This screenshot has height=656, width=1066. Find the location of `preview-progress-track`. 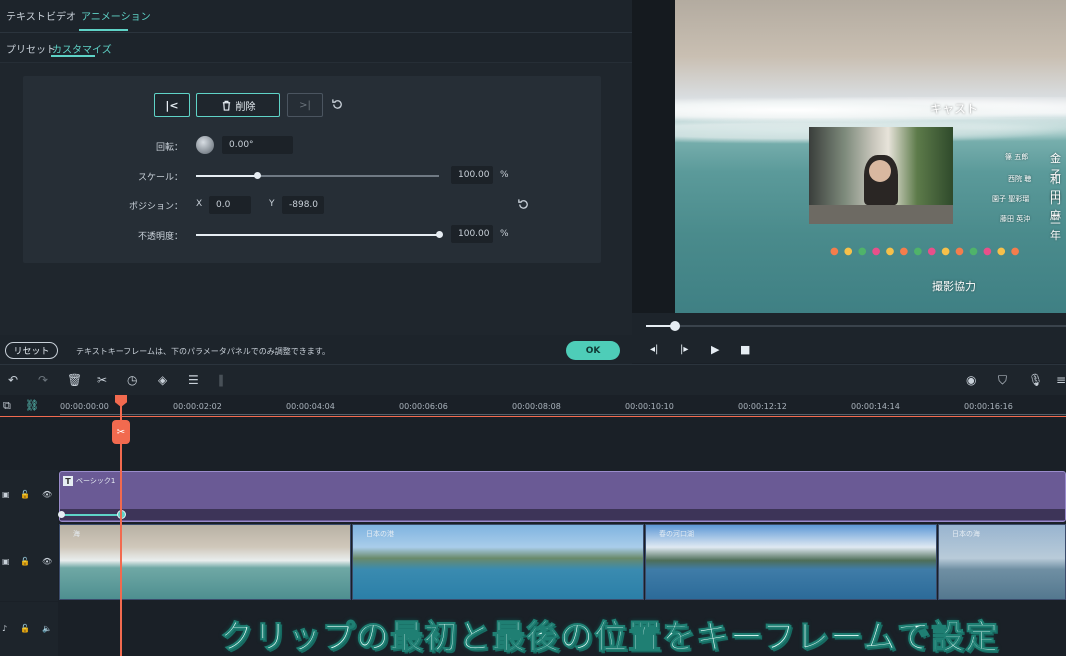

preview-progress-track is located at coordinates (856, 326).